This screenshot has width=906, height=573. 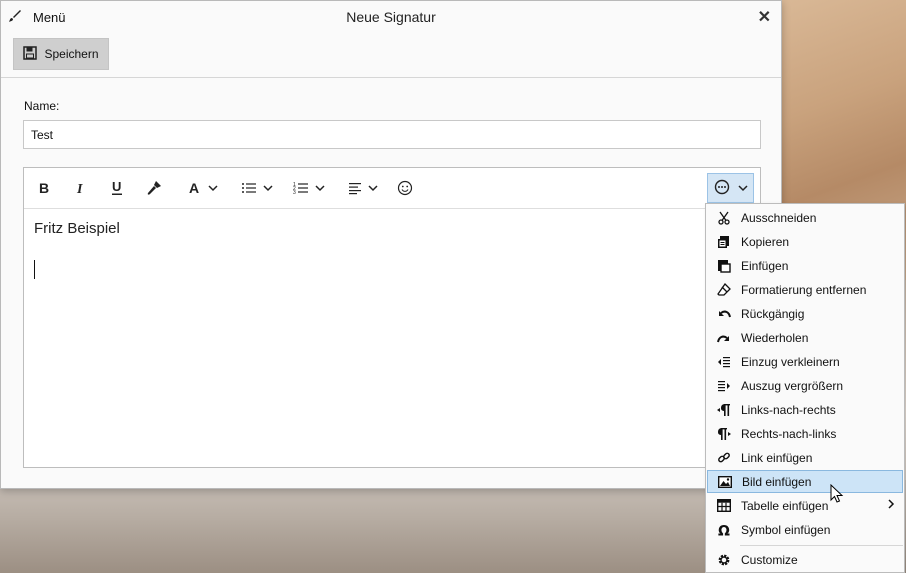 I want to click on menu-item-label: Rückgängig, so click(x=773, y=313).